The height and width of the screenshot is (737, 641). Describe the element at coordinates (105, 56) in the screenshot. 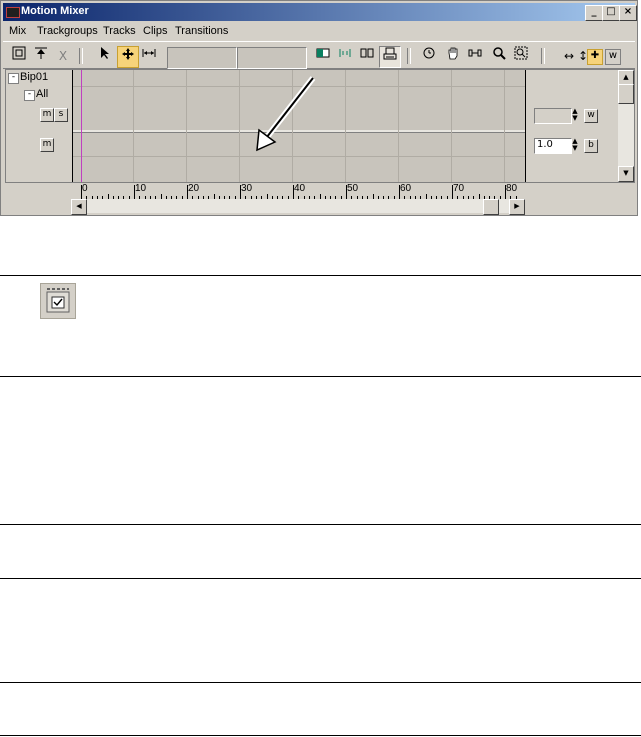

I see `select-arrow-icon` at that location.